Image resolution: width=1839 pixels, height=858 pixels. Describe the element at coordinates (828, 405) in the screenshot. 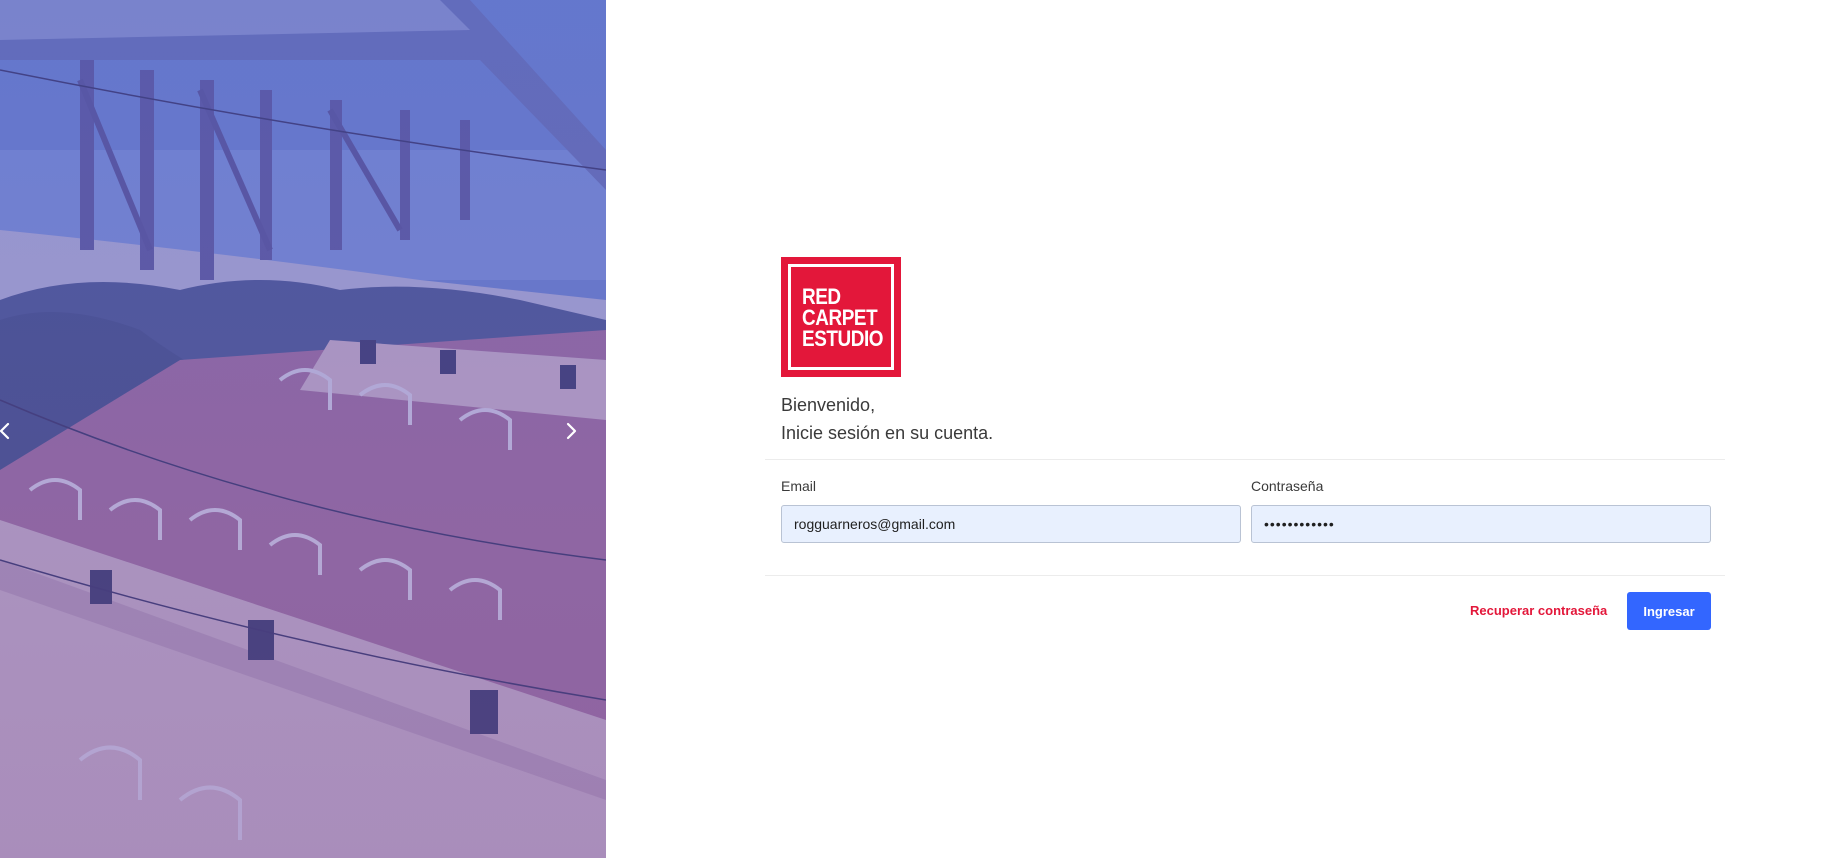

I see `welcome-title: Bienvenido,` at that location.